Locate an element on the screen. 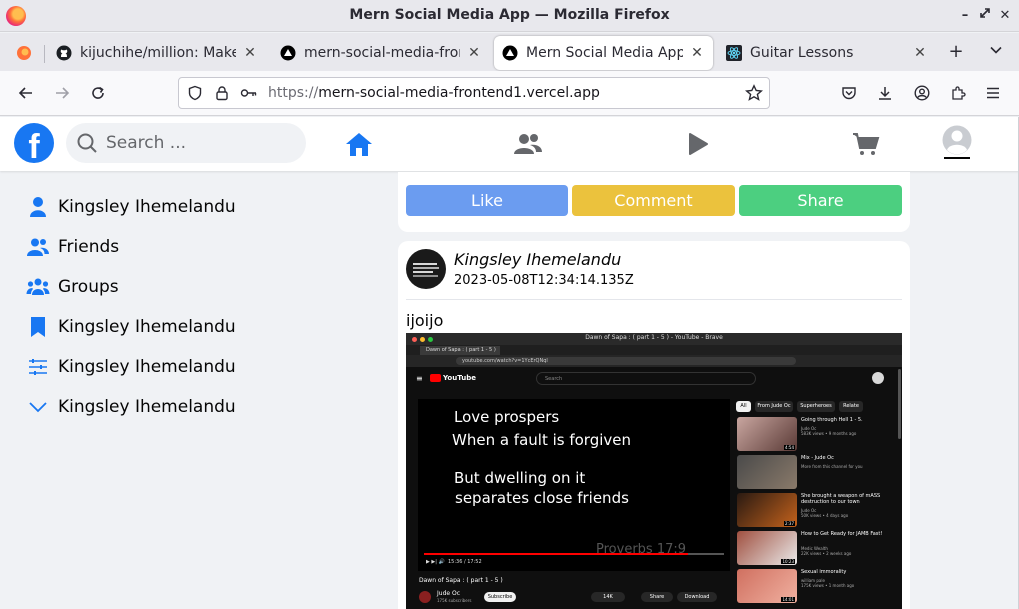  reload-icon is located at coordinates (98, 93).